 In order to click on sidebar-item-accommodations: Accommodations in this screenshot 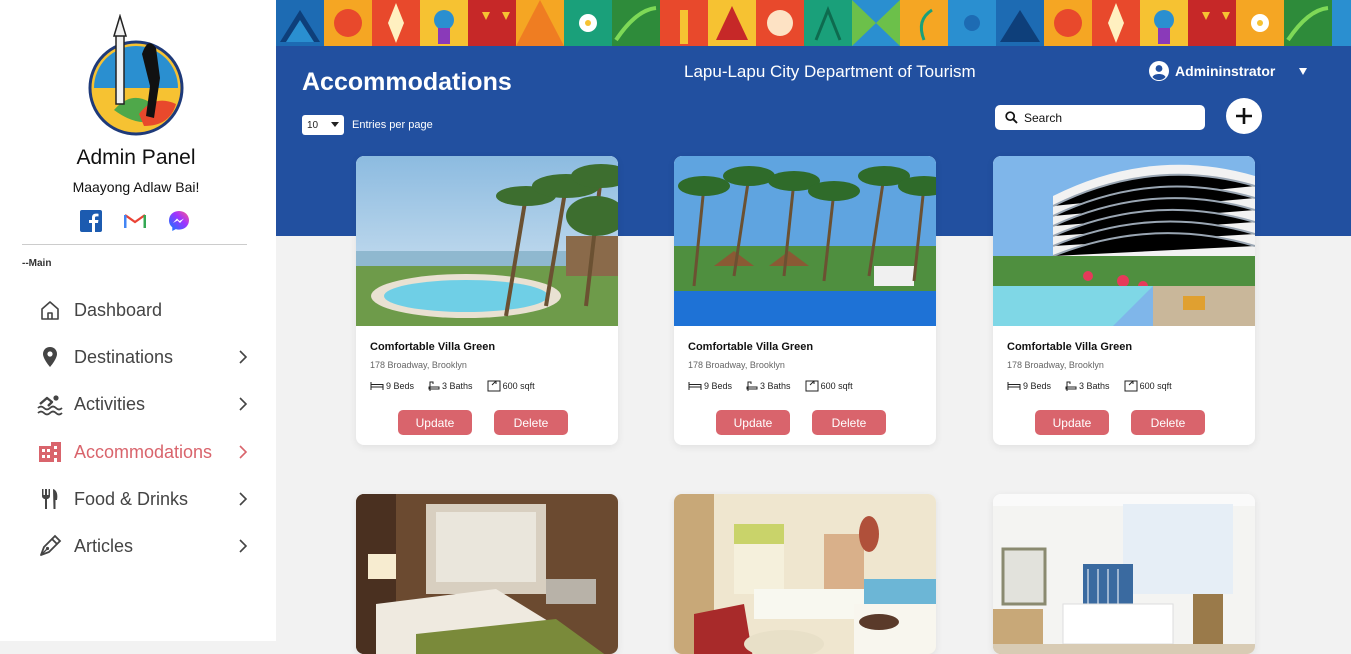, I will do `click(146, 452)`.